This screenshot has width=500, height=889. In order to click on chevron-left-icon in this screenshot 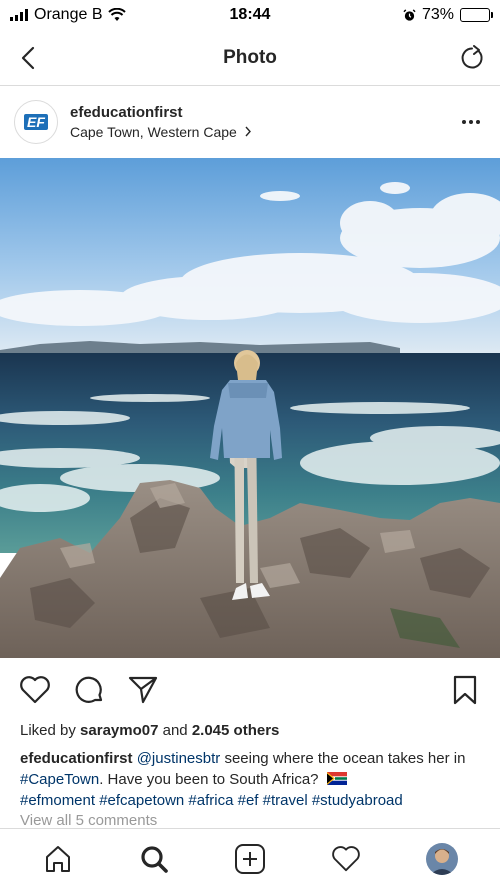, I will do `click(28, 57)`.